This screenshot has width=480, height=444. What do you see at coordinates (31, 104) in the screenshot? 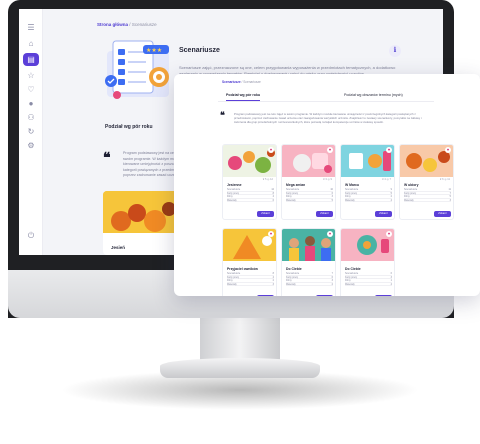
I see `user-icon: ●` at bounding box center [31, 104].